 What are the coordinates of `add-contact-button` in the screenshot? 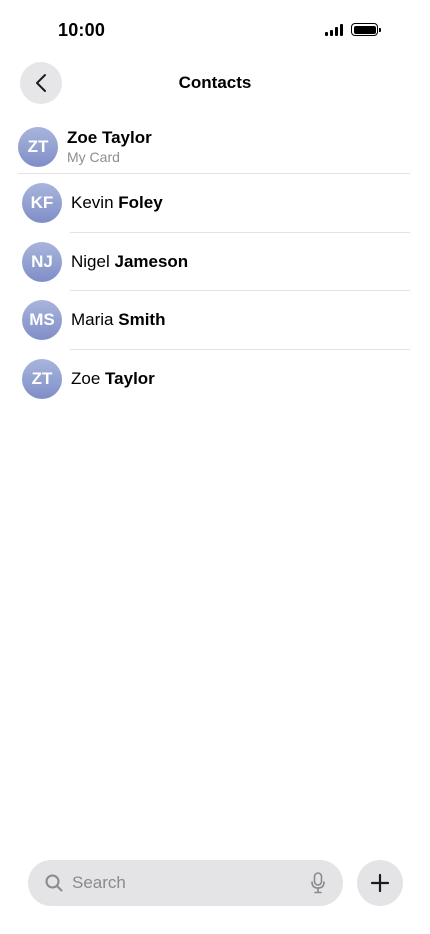 It's located at (380, 883).